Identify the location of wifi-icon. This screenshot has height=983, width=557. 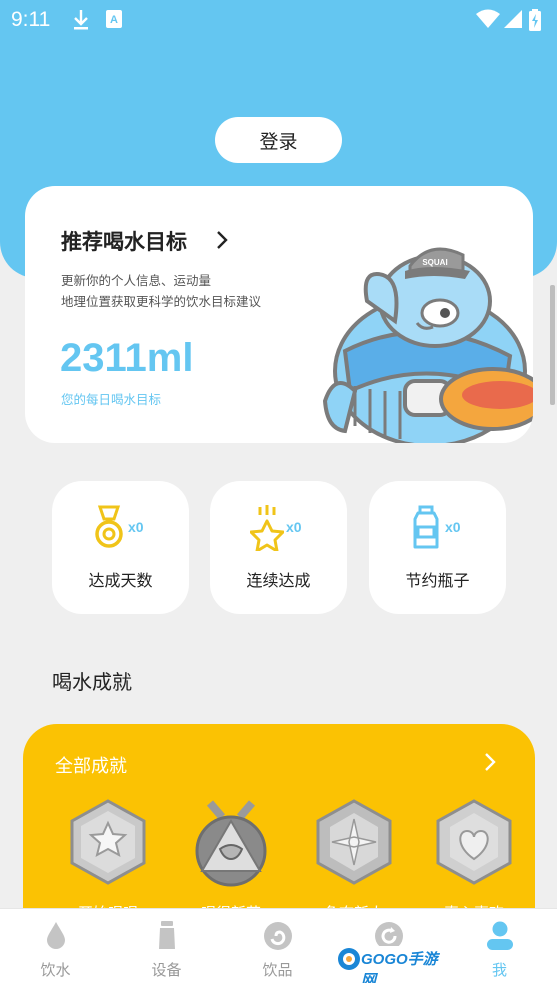
(488, 21).